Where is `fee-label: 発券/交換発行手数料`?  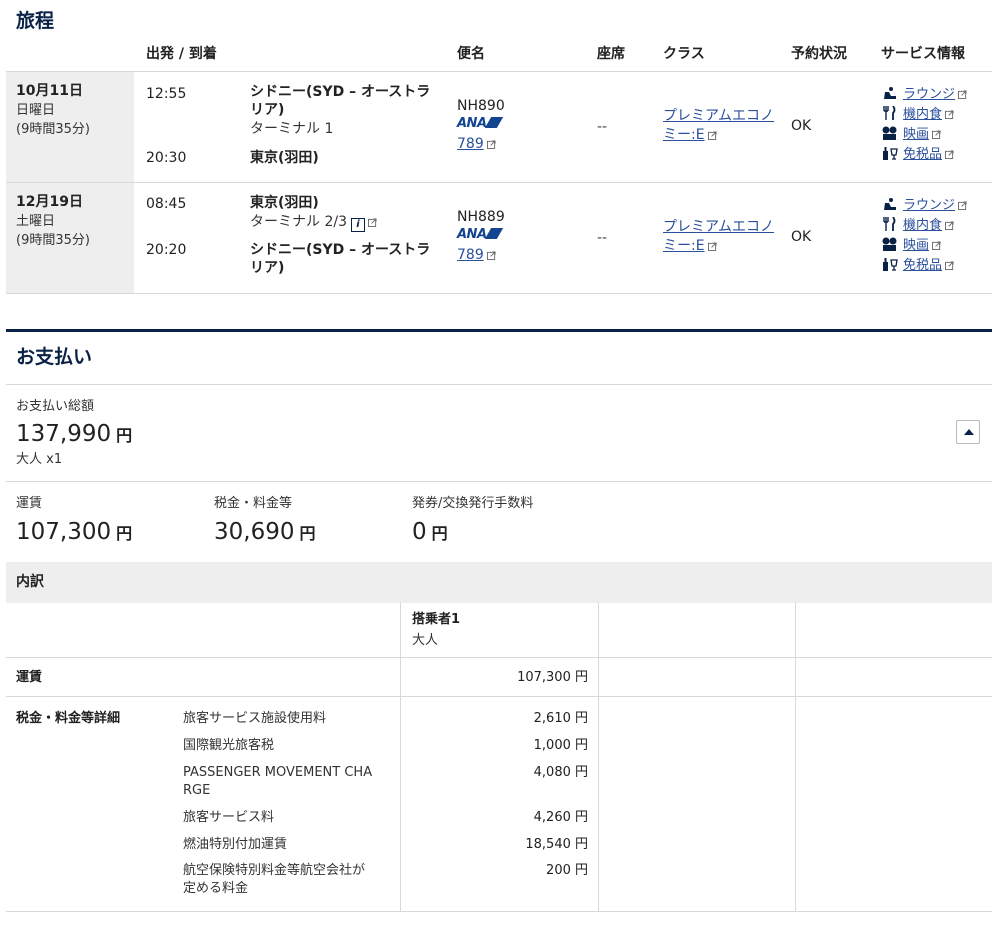
fee-label: 発券/交換発行手数料 is located at coordinates (473, 503).